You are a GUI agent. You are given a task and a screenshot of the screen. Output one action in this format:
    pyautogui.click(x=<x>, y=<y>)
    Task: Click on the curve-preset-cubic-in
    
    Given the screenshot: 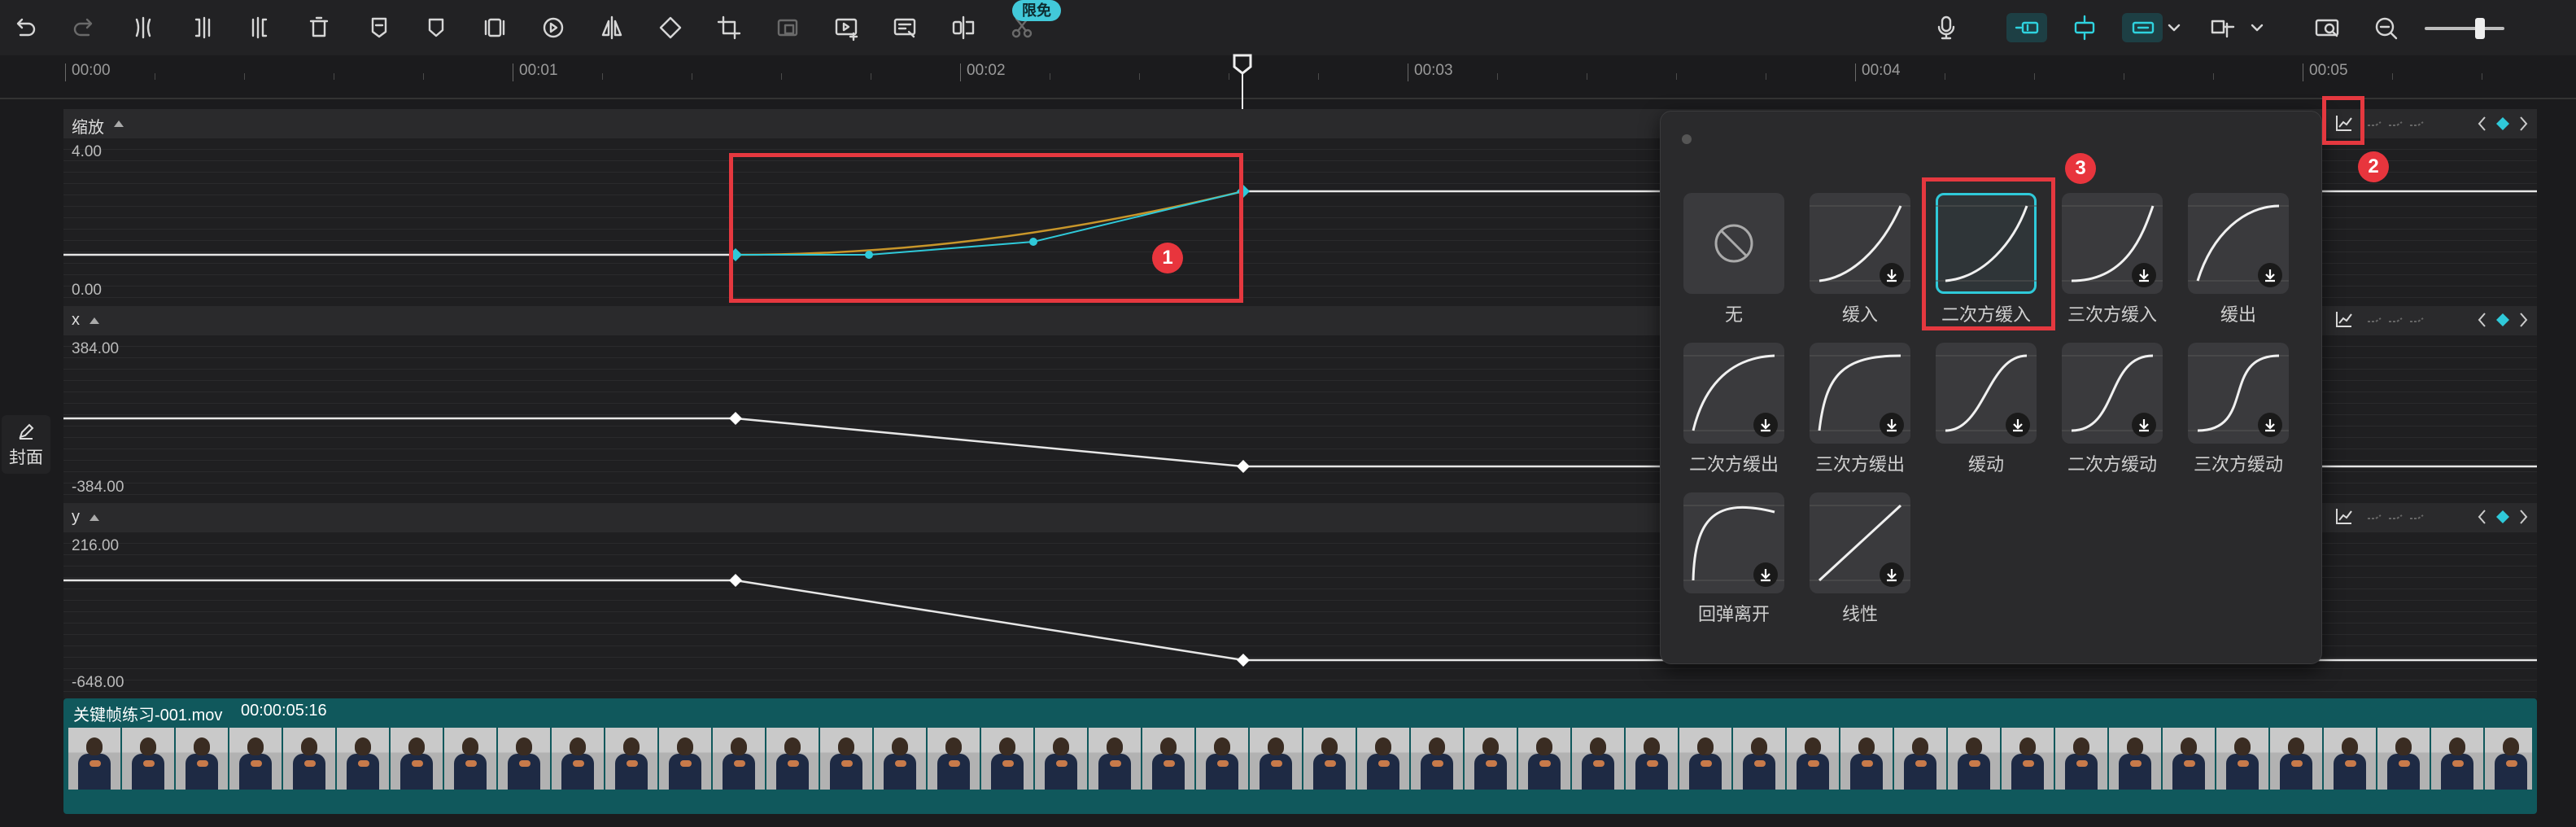 What is the action you would take?
    pyautogui.click(x=2112, y=243)
    